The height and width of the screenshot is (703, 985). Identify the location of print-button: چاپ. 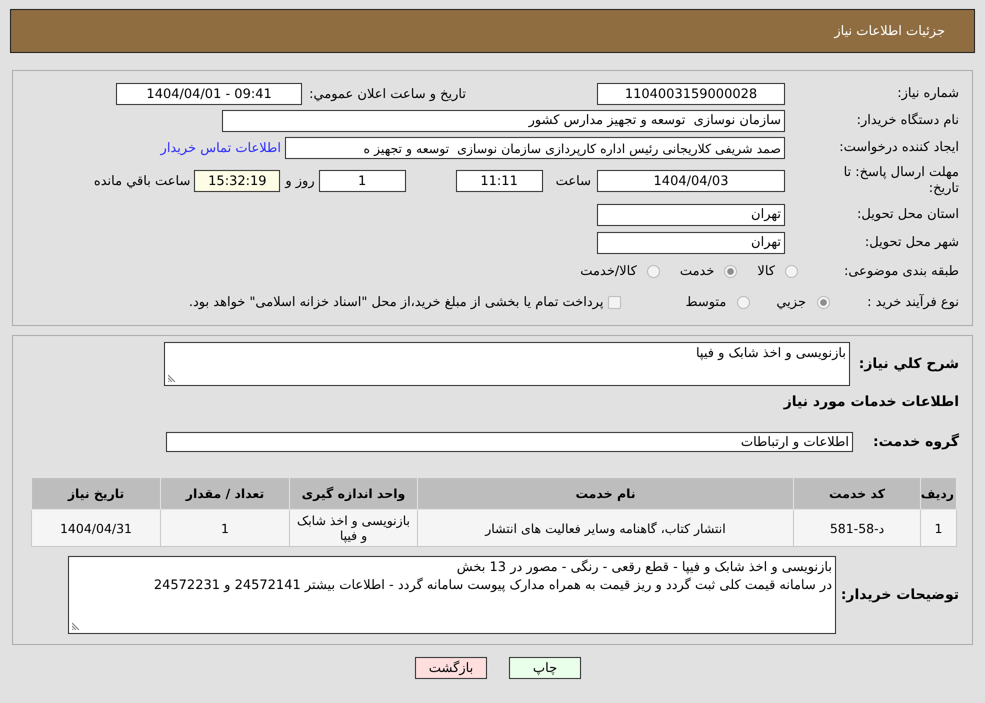
(545, 668).